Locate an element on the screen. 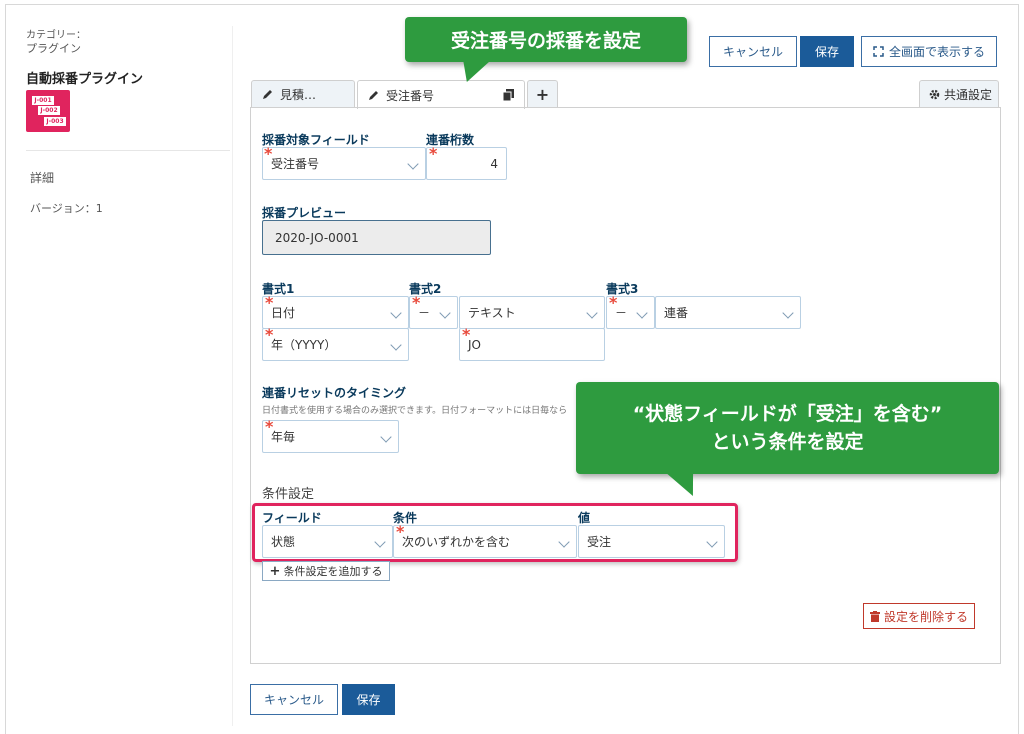 This screenshot has width=1024, height=734. tab-order-number: 受注番号 is located at coordinates (441, 94).